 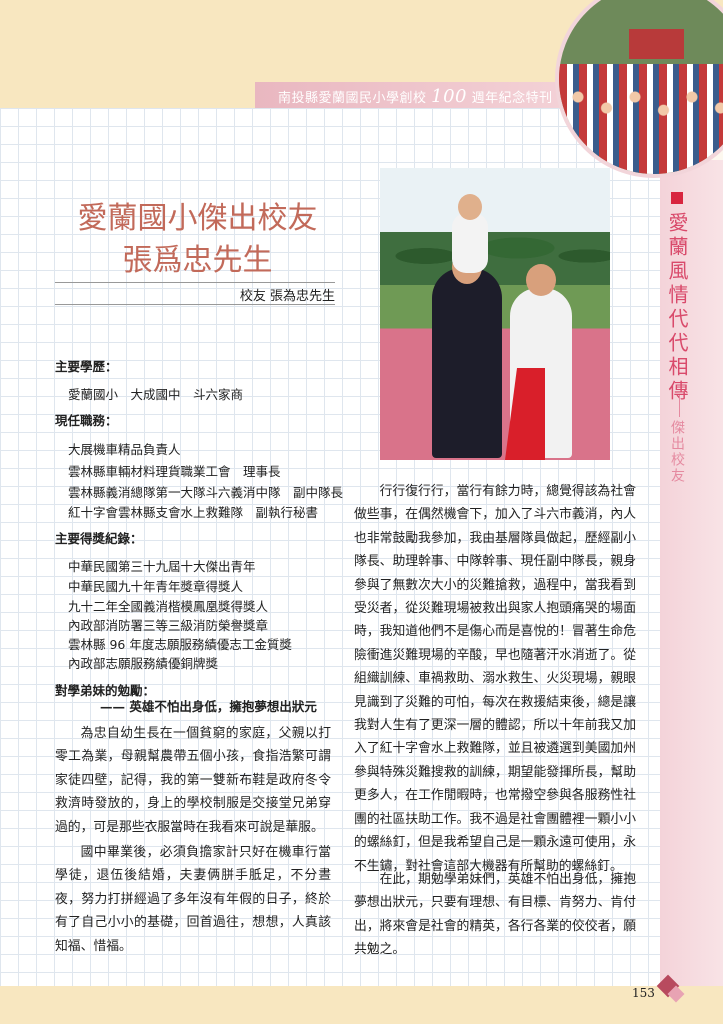 I want to click on position-item: 紅十字會雲林縣支會水上救難隊 副執行秘書, so click(x=193, y=512).